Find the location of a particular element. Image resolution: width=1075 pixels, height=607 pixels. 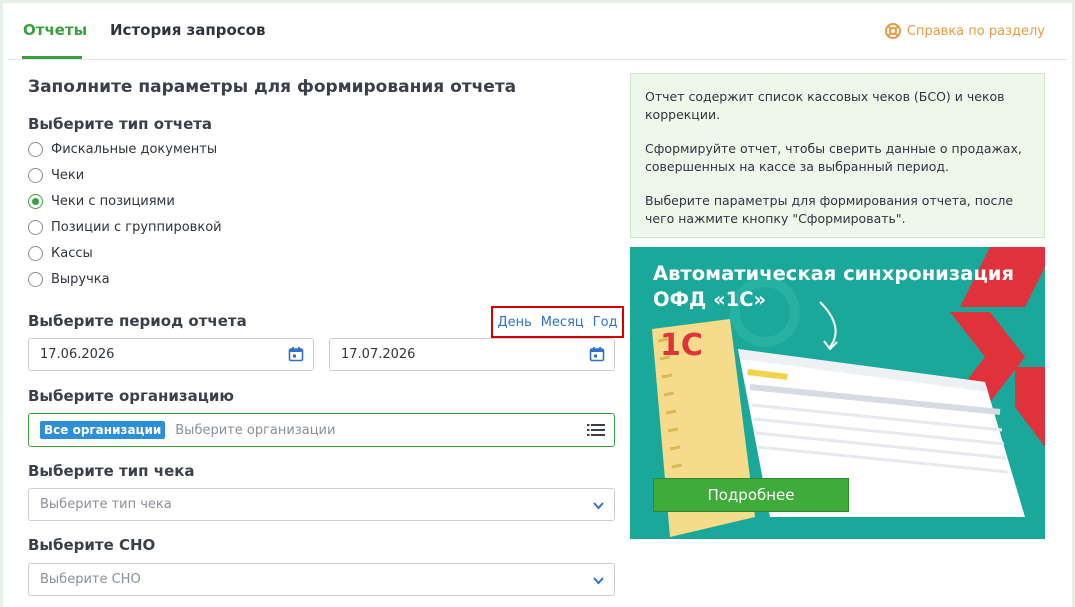

organization-label: Выберите организацию is located at coordinates (131, 396).